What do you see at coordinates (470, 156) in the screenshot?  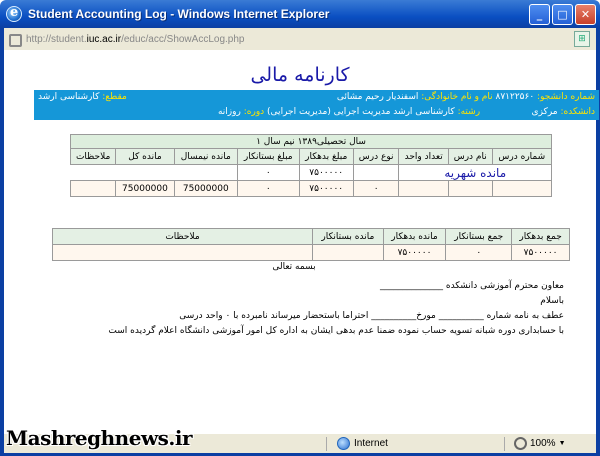 I see `column-header: نام درس` at bounding box center [470, 156].